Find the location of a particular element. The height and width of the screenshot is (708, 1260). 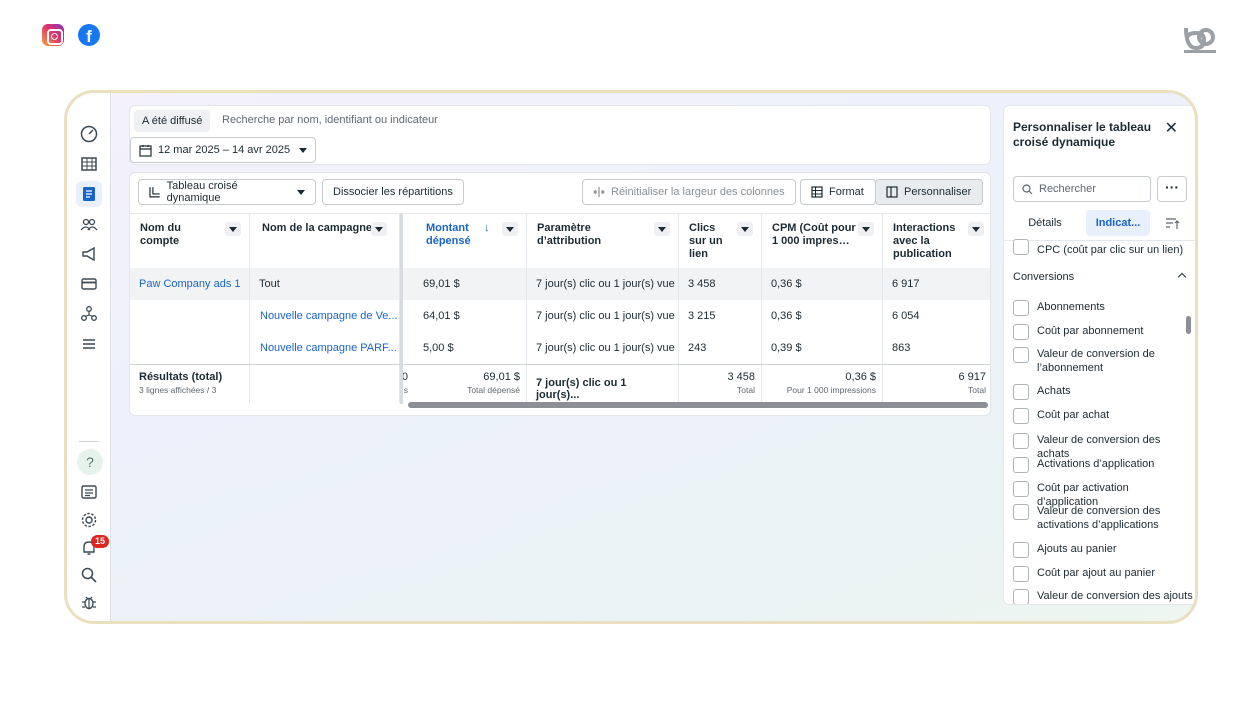

column-header-campaign: Nom de la campagne is located at coordinates (325, 241).